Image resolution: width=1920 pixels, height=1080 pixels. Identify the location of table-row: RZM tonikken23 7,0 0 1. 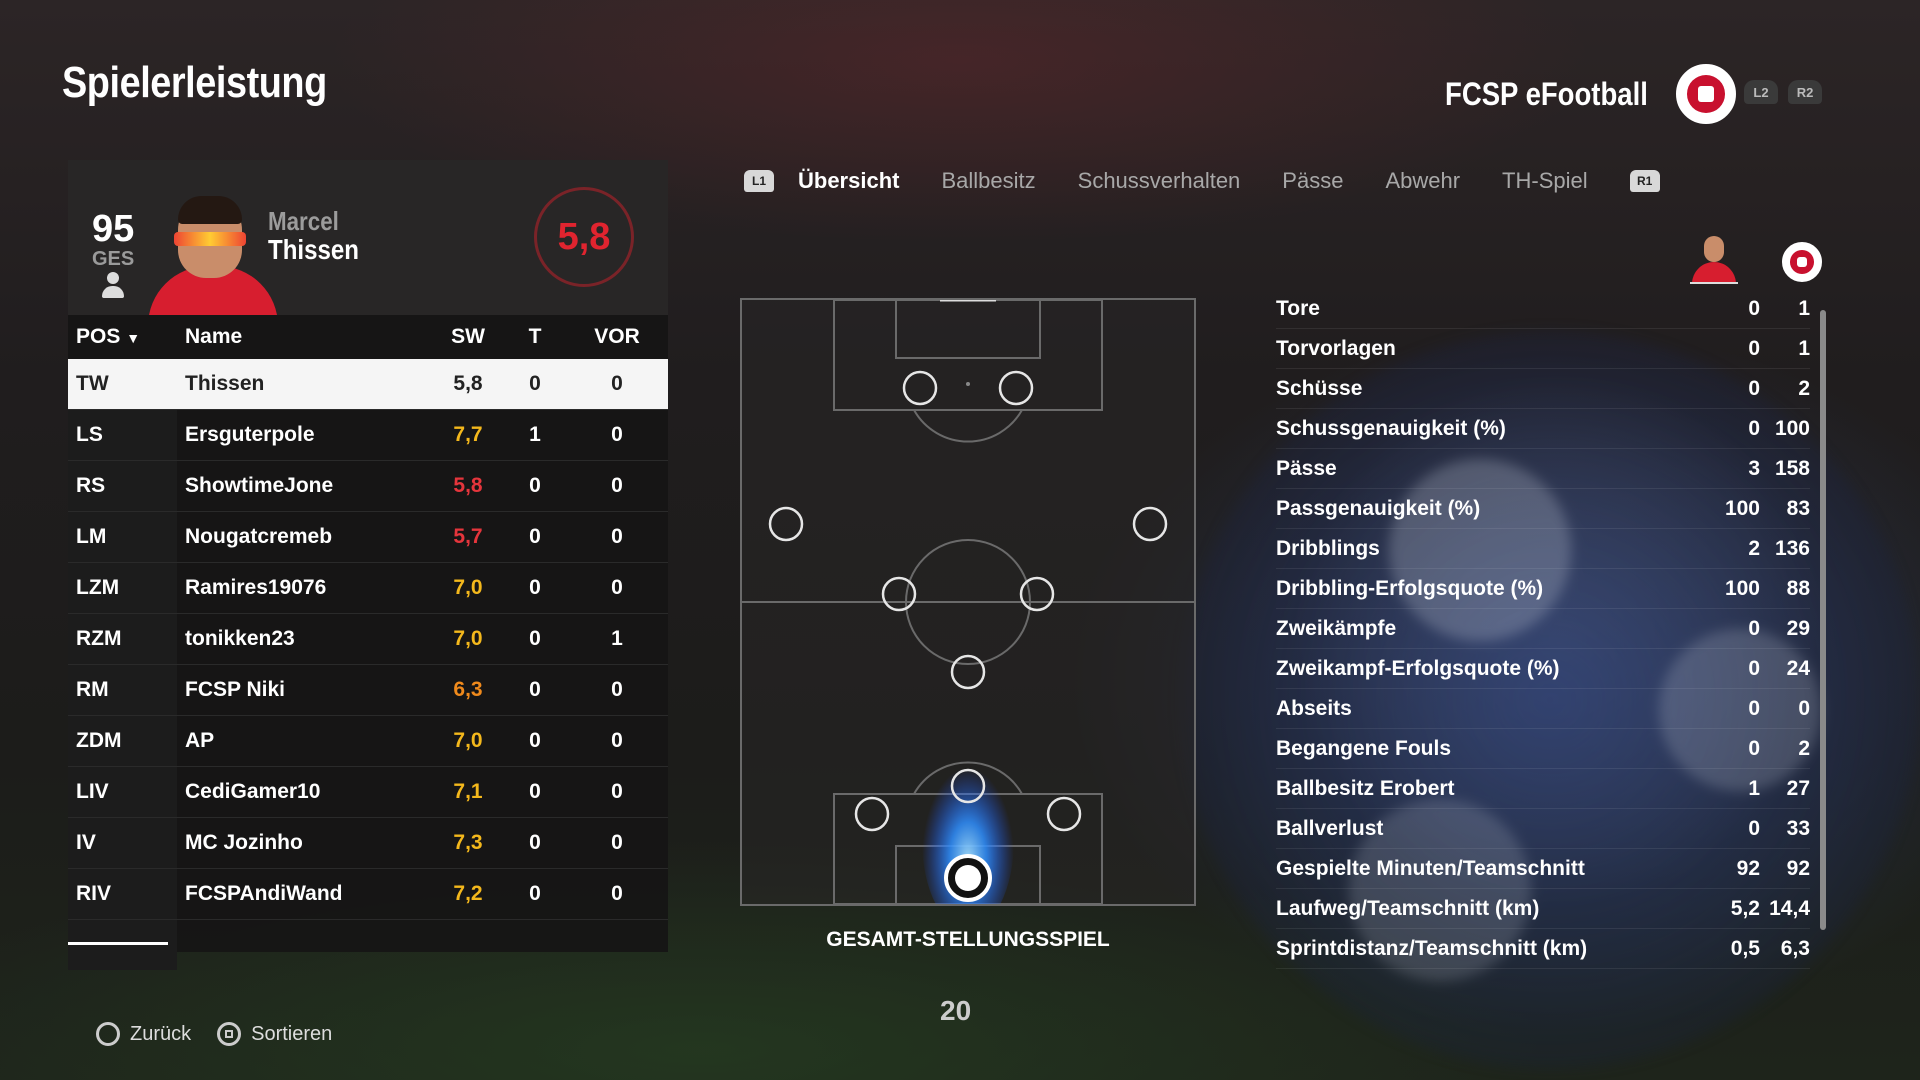
(368, 639).